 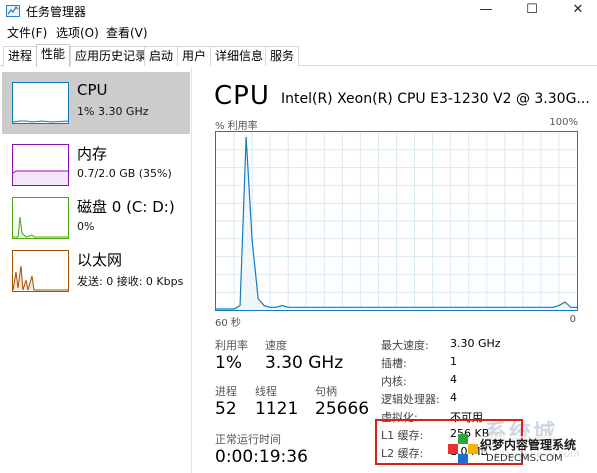 I want to click on tab-performance: 性能, so click(x=53, y=55).